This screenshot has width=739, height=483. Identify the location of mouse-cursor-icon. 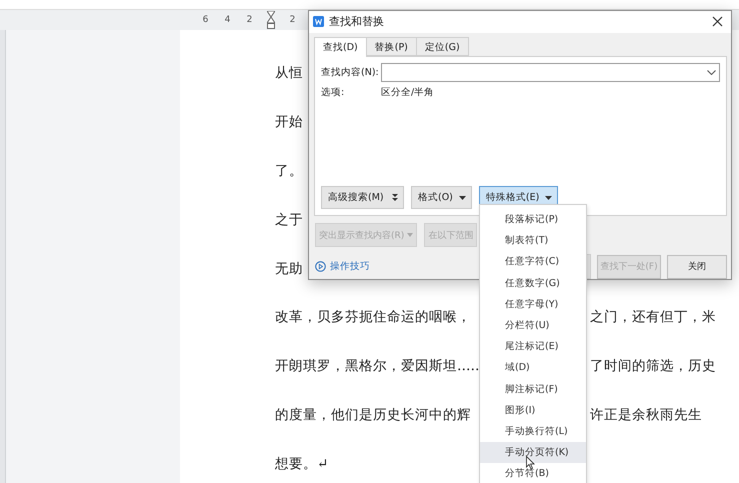
(530, 463).